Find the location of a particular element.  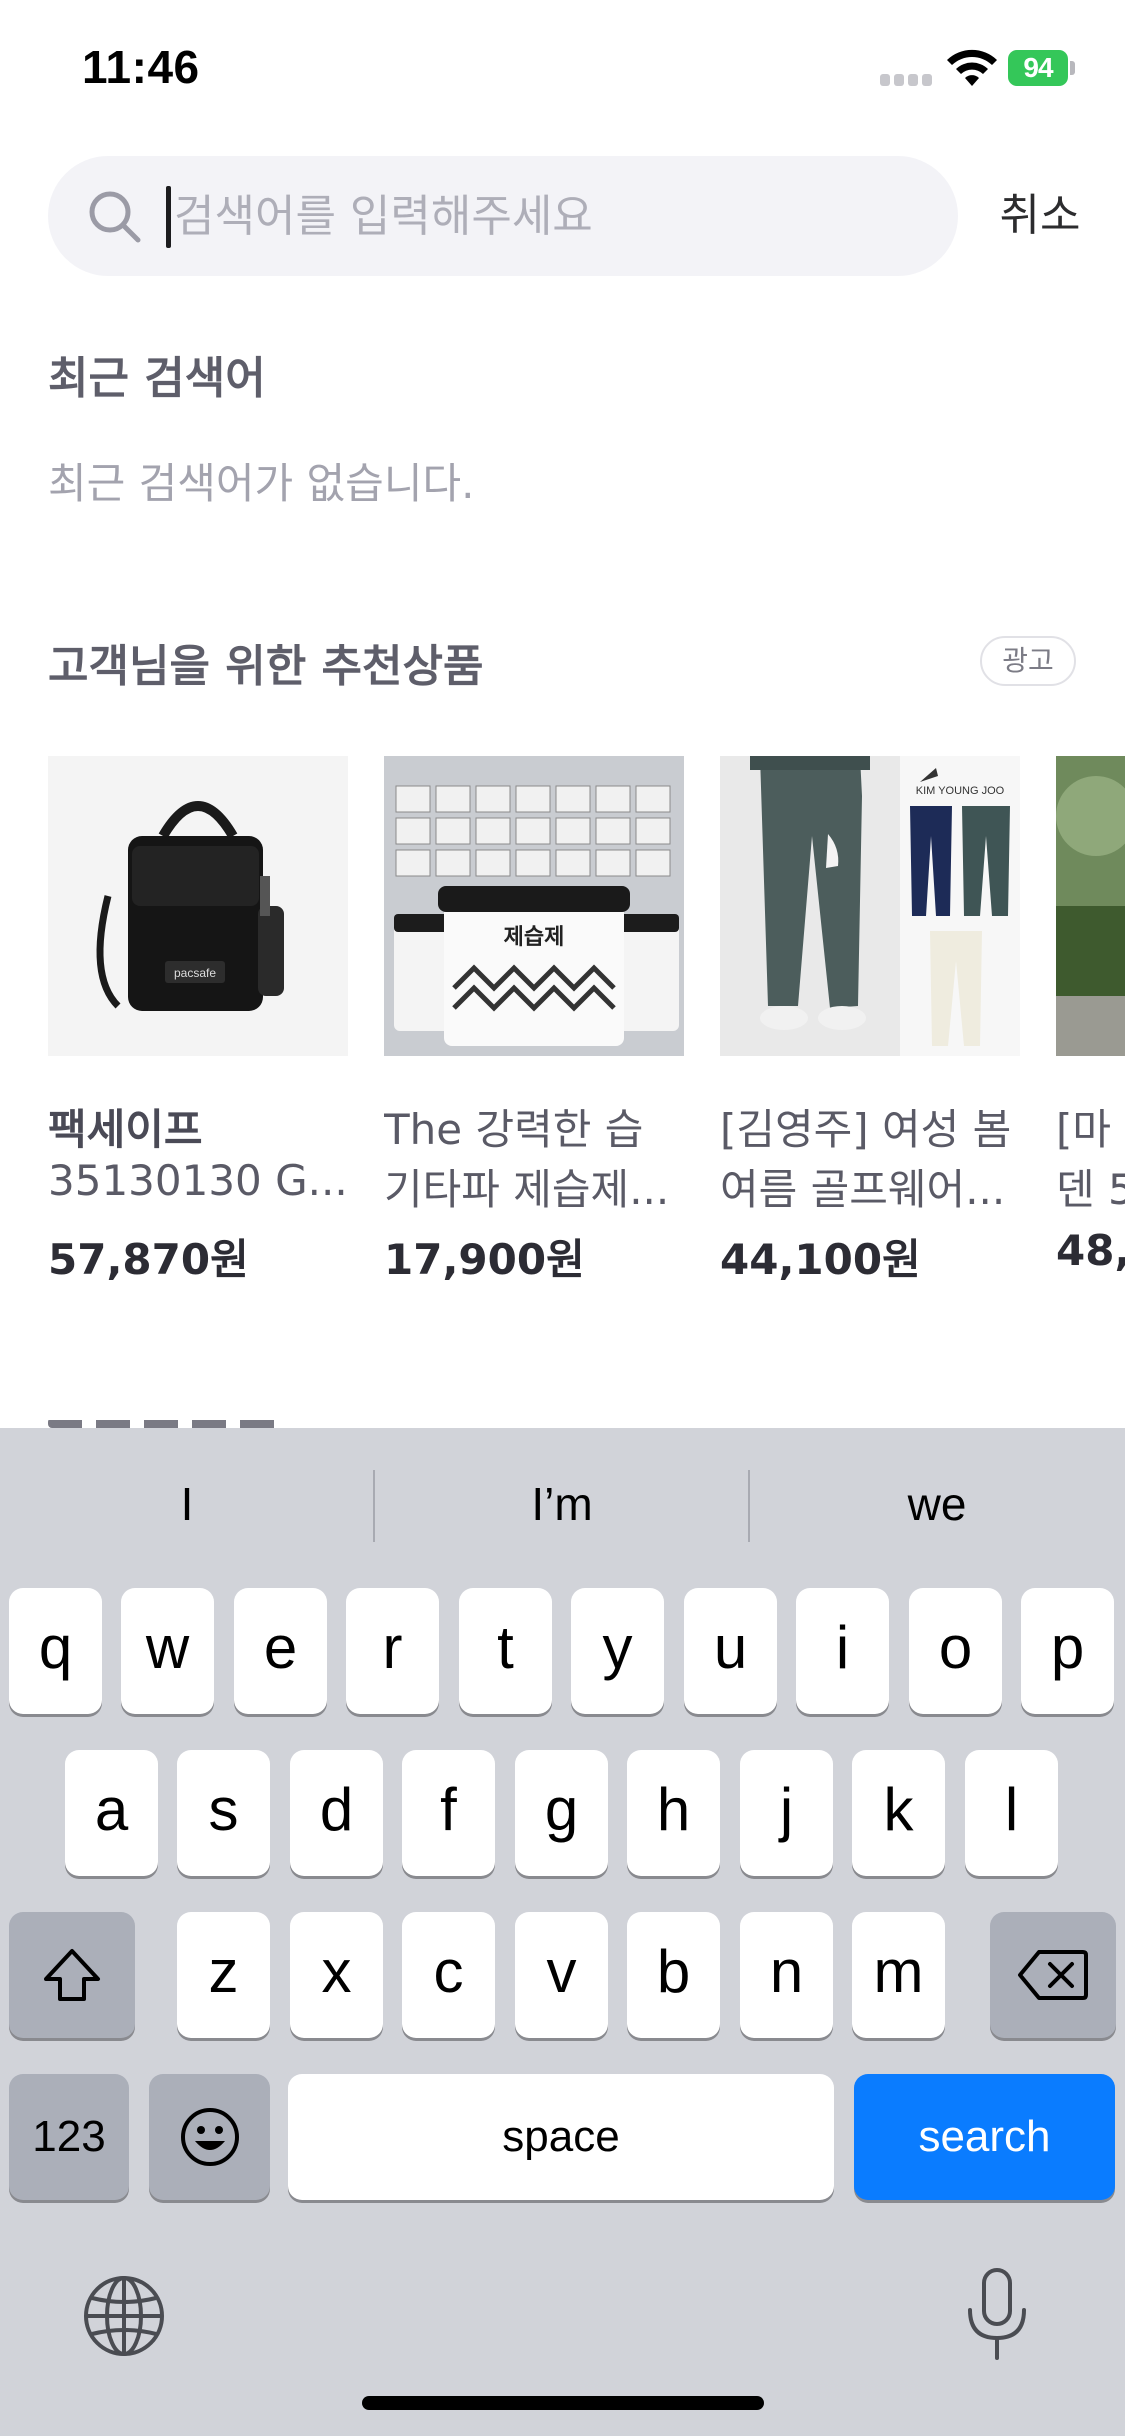

recommended-products-title: 고객님을 위한 추천상품 is located at coordinates (266, 666).